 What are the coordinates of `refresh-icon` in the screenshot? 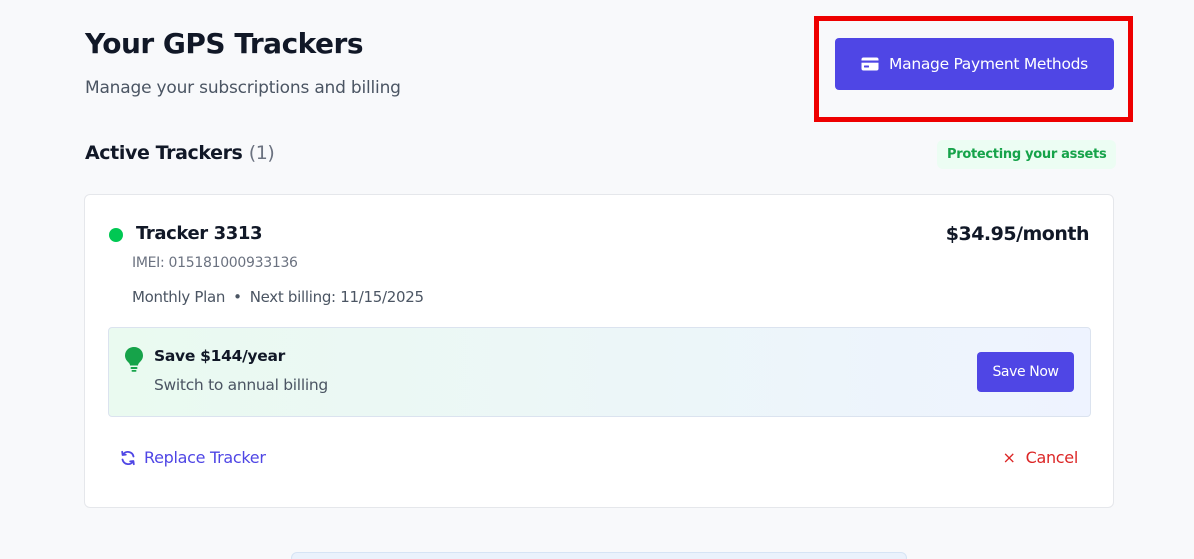 It's located at (128, 457).